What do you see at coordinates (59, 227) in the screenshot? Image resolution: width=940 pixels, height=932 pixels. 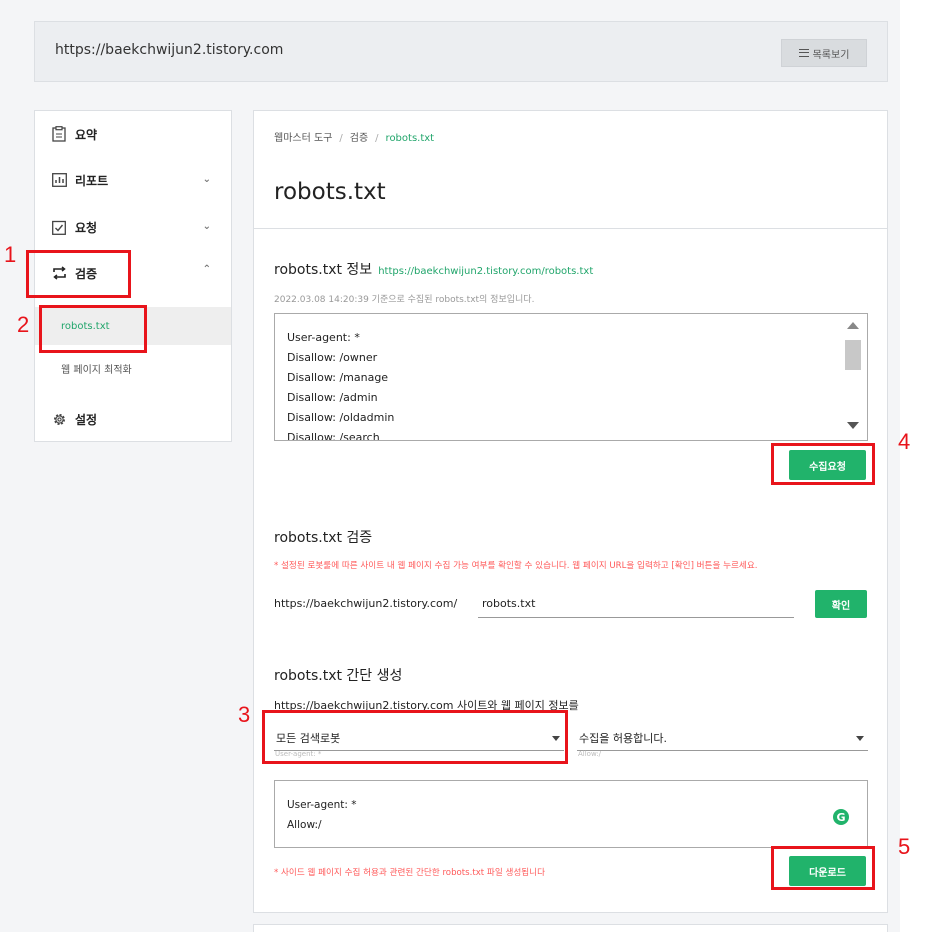 I see `check-clipboard-icon` at bounding box center [59, 227].